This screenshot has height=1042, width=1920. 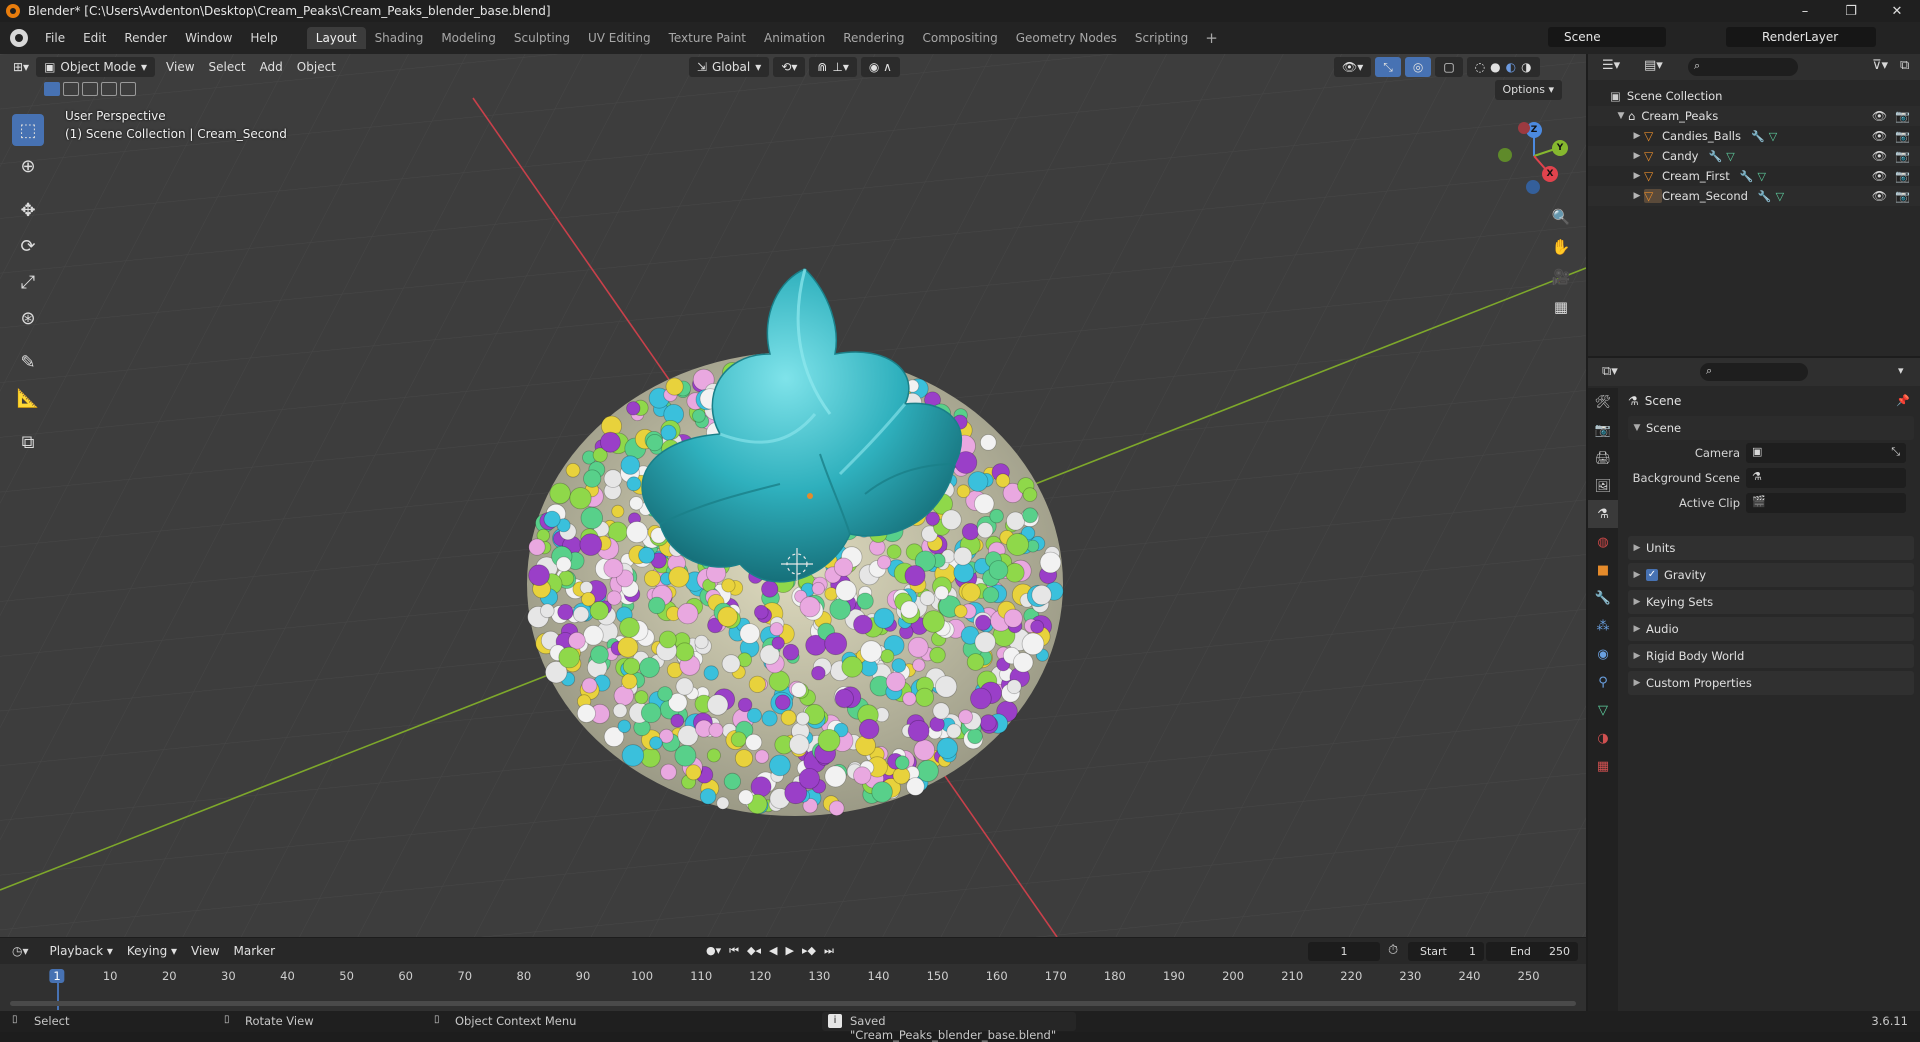 What do you see at coordinates (1653, 65) in the screenshot?
I see `display-mode-icon: ▤▾` at bounding box center [1653, 65].